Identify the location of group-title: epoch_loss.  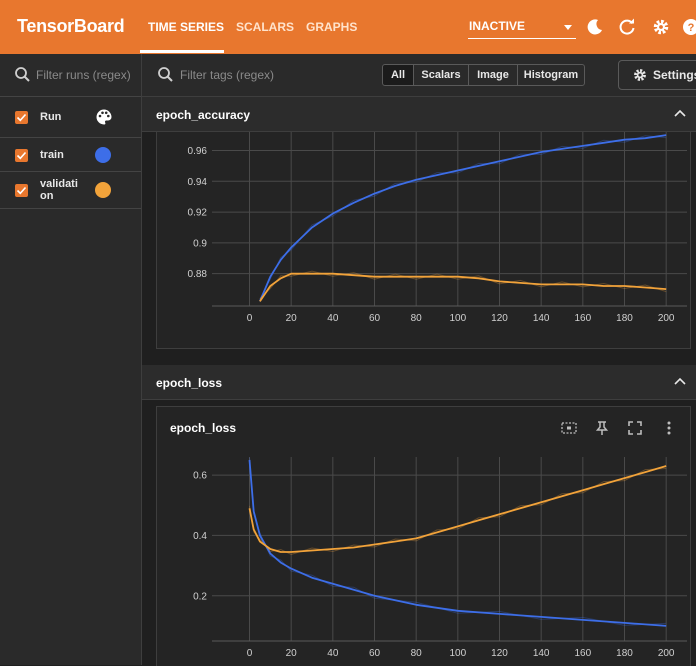
(189, 383).